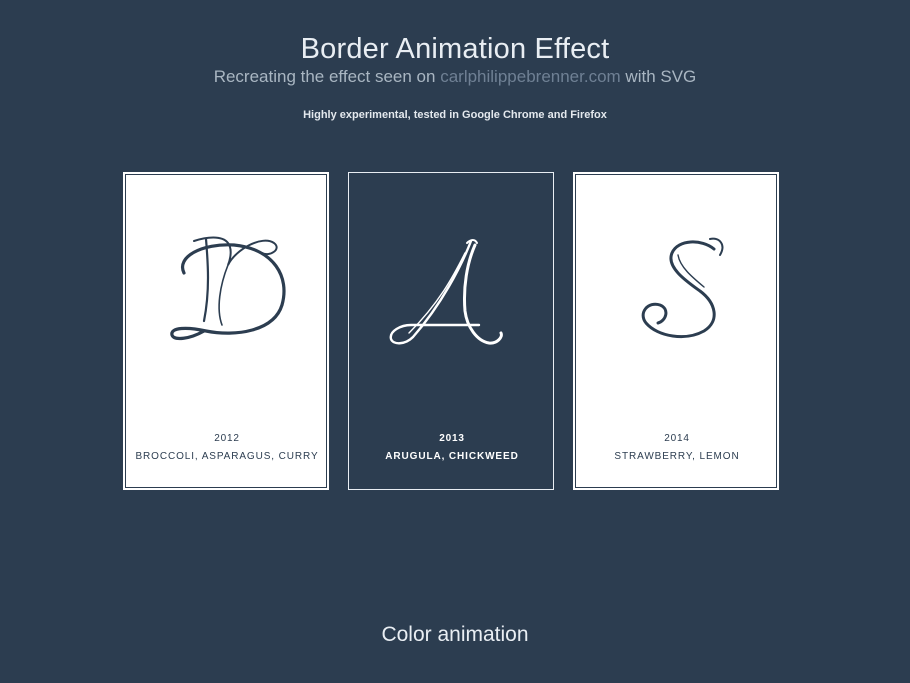 This screenshot has height=683, width=910. I want to click on card-items: BROCCOLI, ASPARAGUS, CURRY, so click(227, 456).